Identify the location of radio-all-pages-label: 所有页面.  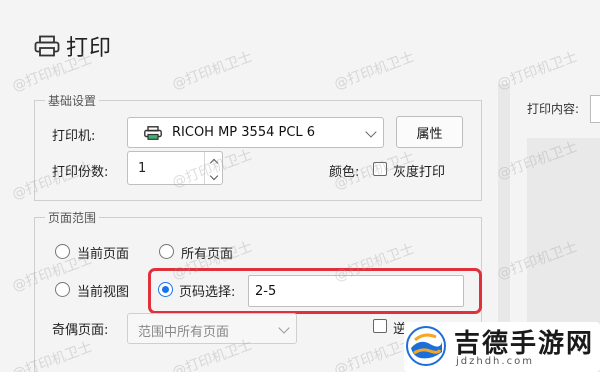
(207, 252).